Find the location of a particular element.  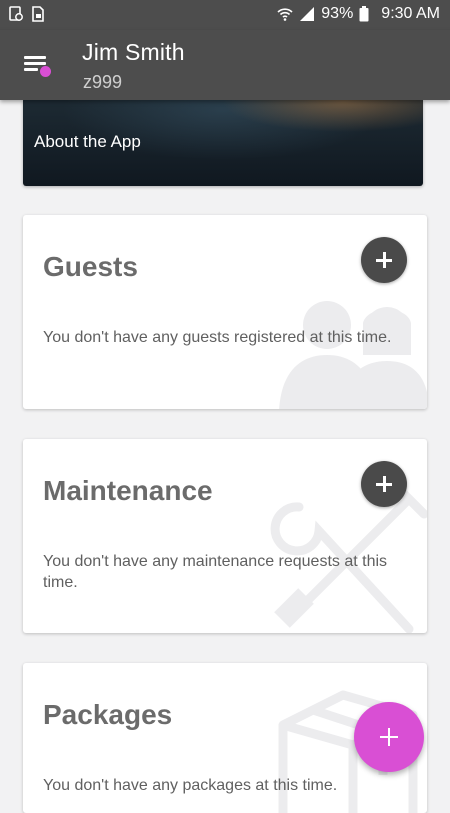

app-header: Jim Smith z999 is located at coordinates (225, 65).